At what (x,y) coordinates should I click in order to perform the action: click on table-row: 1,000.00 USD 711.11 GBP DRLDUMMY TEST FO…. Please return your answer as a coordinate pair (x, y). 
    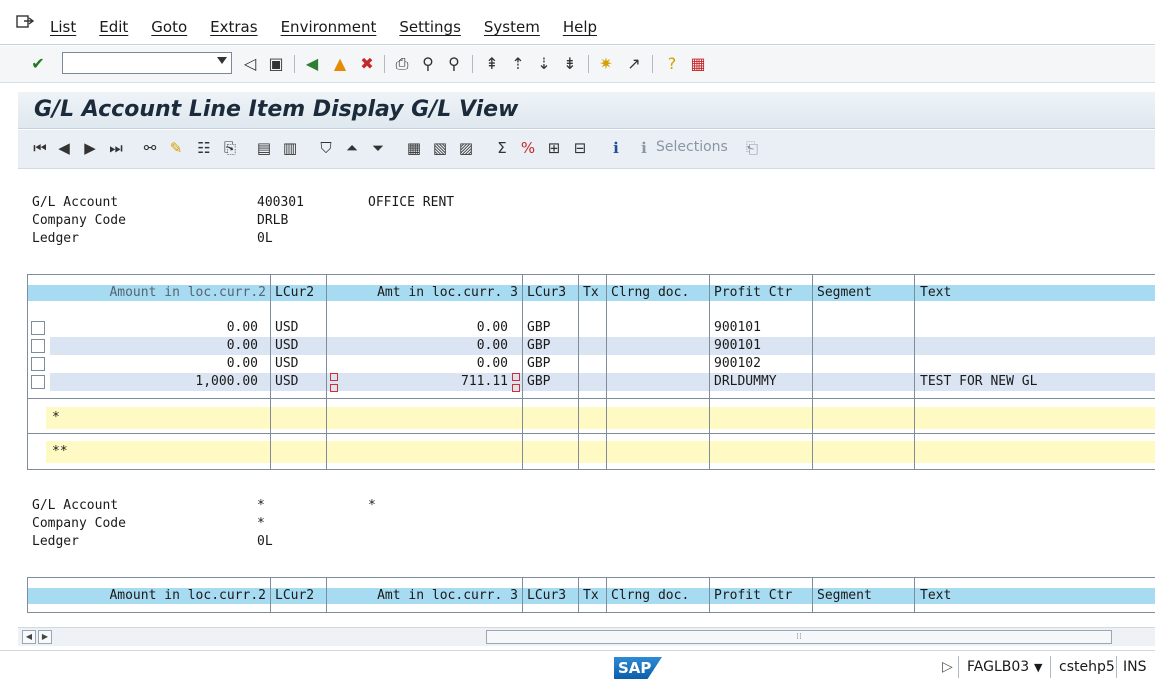
    Looking at the image, I should click on (591, 382).